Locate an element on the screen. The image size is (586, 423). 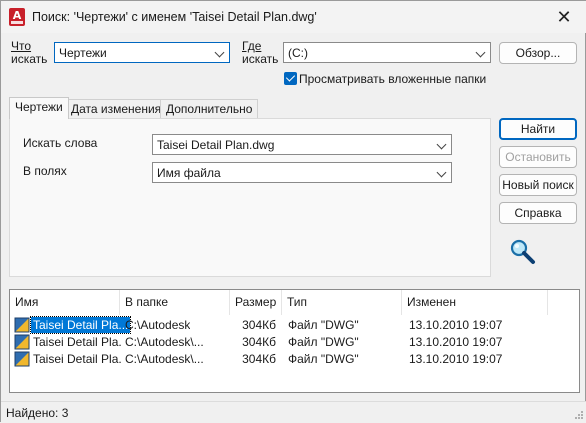
tab-drawings: Чертежи is located at coordinates (39, 108).